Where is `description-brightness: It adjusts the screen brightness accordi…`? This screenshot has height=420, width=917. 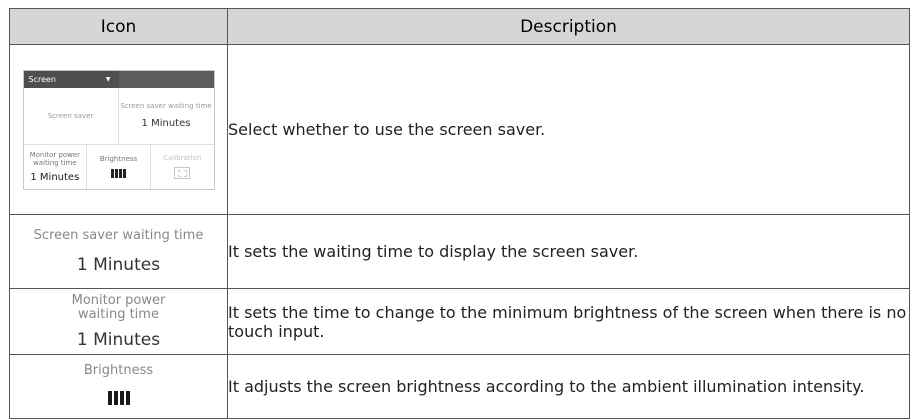
description-brightness: It adjusts the screen brightness accordi… is located at coordinates (568, 386).